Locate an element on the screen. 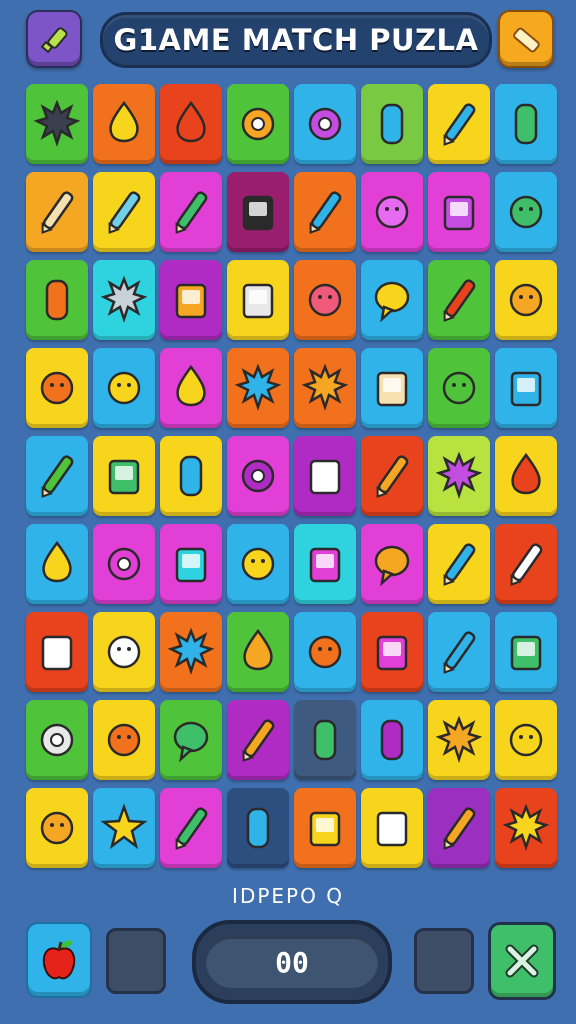  marker-icon is located at coordinates (191, 212).